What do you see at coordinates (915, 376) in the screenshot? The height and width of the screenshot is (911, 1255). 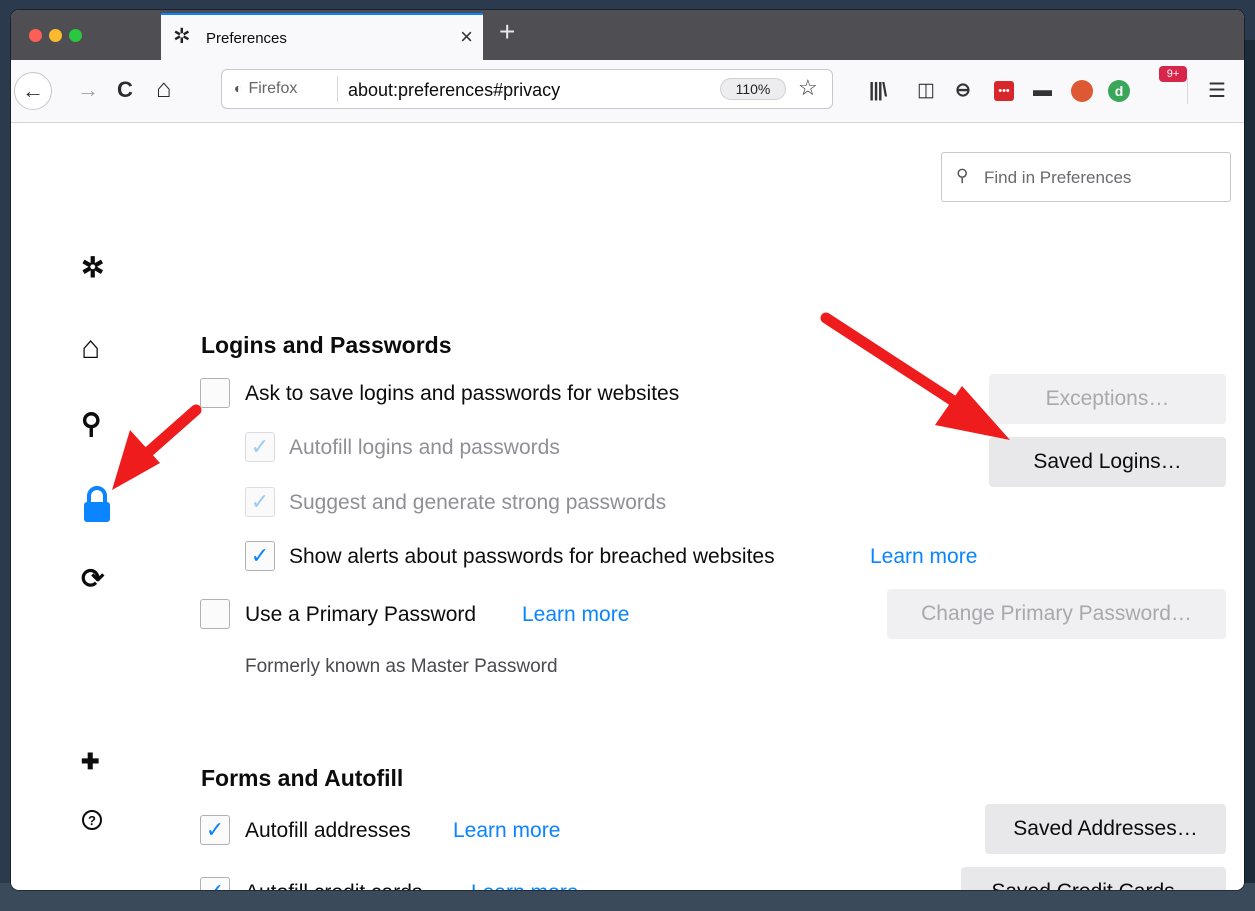 I see `arrow-to-saved-logins` at bounding box center [915, 376].